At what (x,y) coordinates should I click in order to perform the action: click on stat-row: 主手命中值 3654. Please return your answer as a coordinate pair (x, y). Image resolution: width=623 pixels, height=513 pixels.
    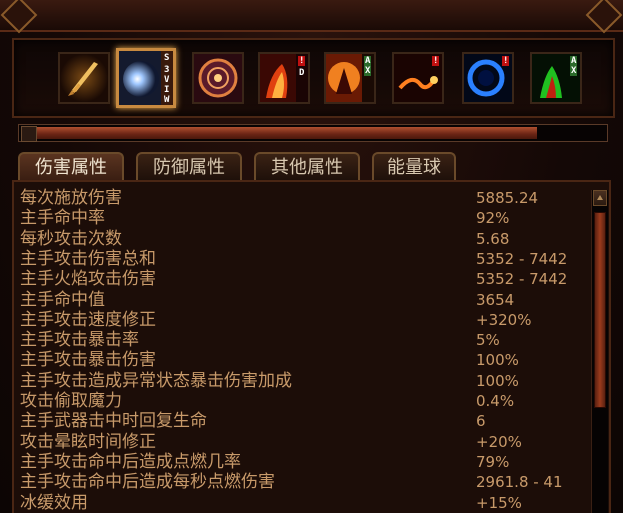
    Looking at the image, I should click on (301, 300).